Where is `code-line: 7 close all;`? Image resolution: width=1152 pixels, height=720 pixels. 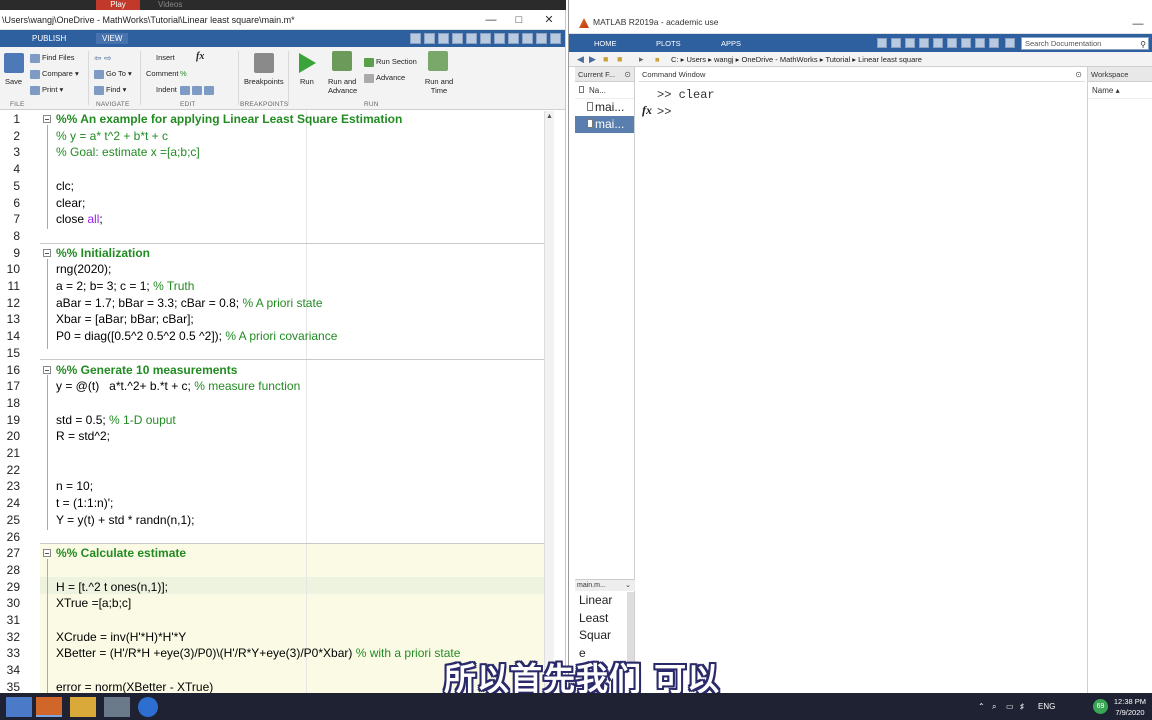
code-line: 7 close all; is located at coordinates (272, 219).